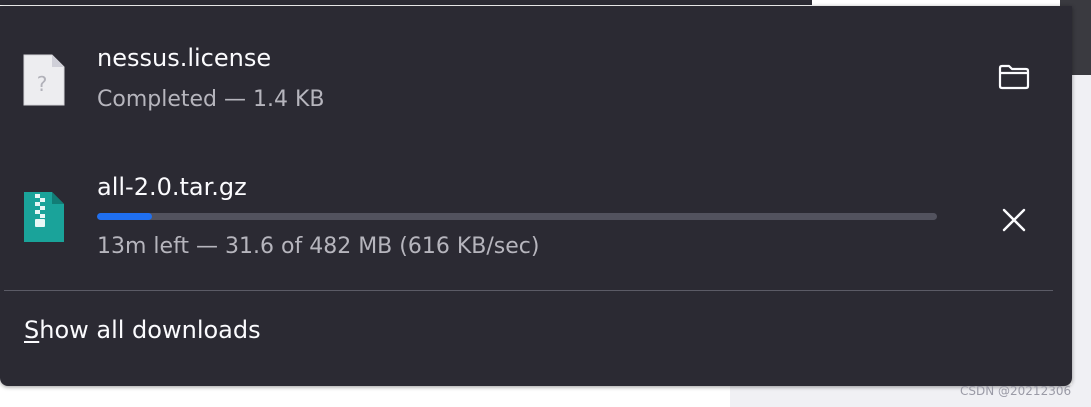 This screenshot has width=1091, height=407. What do you see at coordinates (44, 217) in the screenshot?
I see `archive-file-icon` at bounding box center [44, 217].